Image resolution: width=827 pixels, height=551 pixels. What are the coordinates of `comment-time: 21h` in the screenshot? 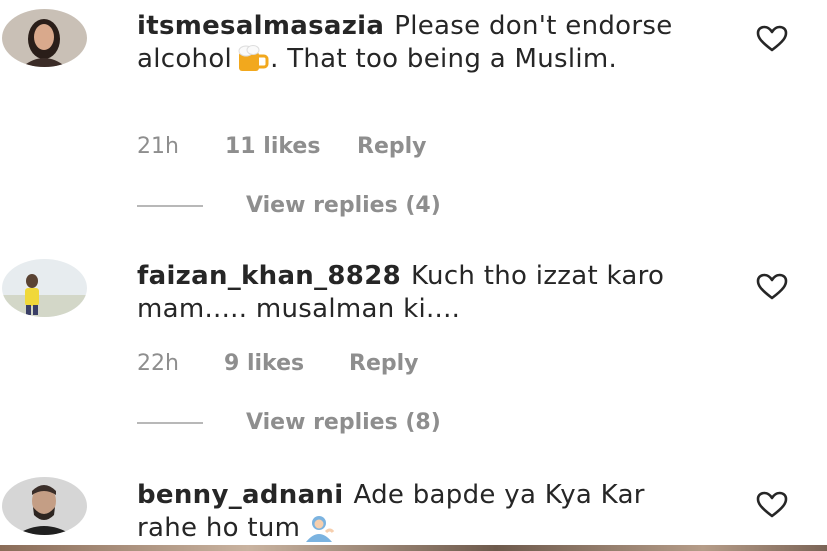 It's located at (158, 146).